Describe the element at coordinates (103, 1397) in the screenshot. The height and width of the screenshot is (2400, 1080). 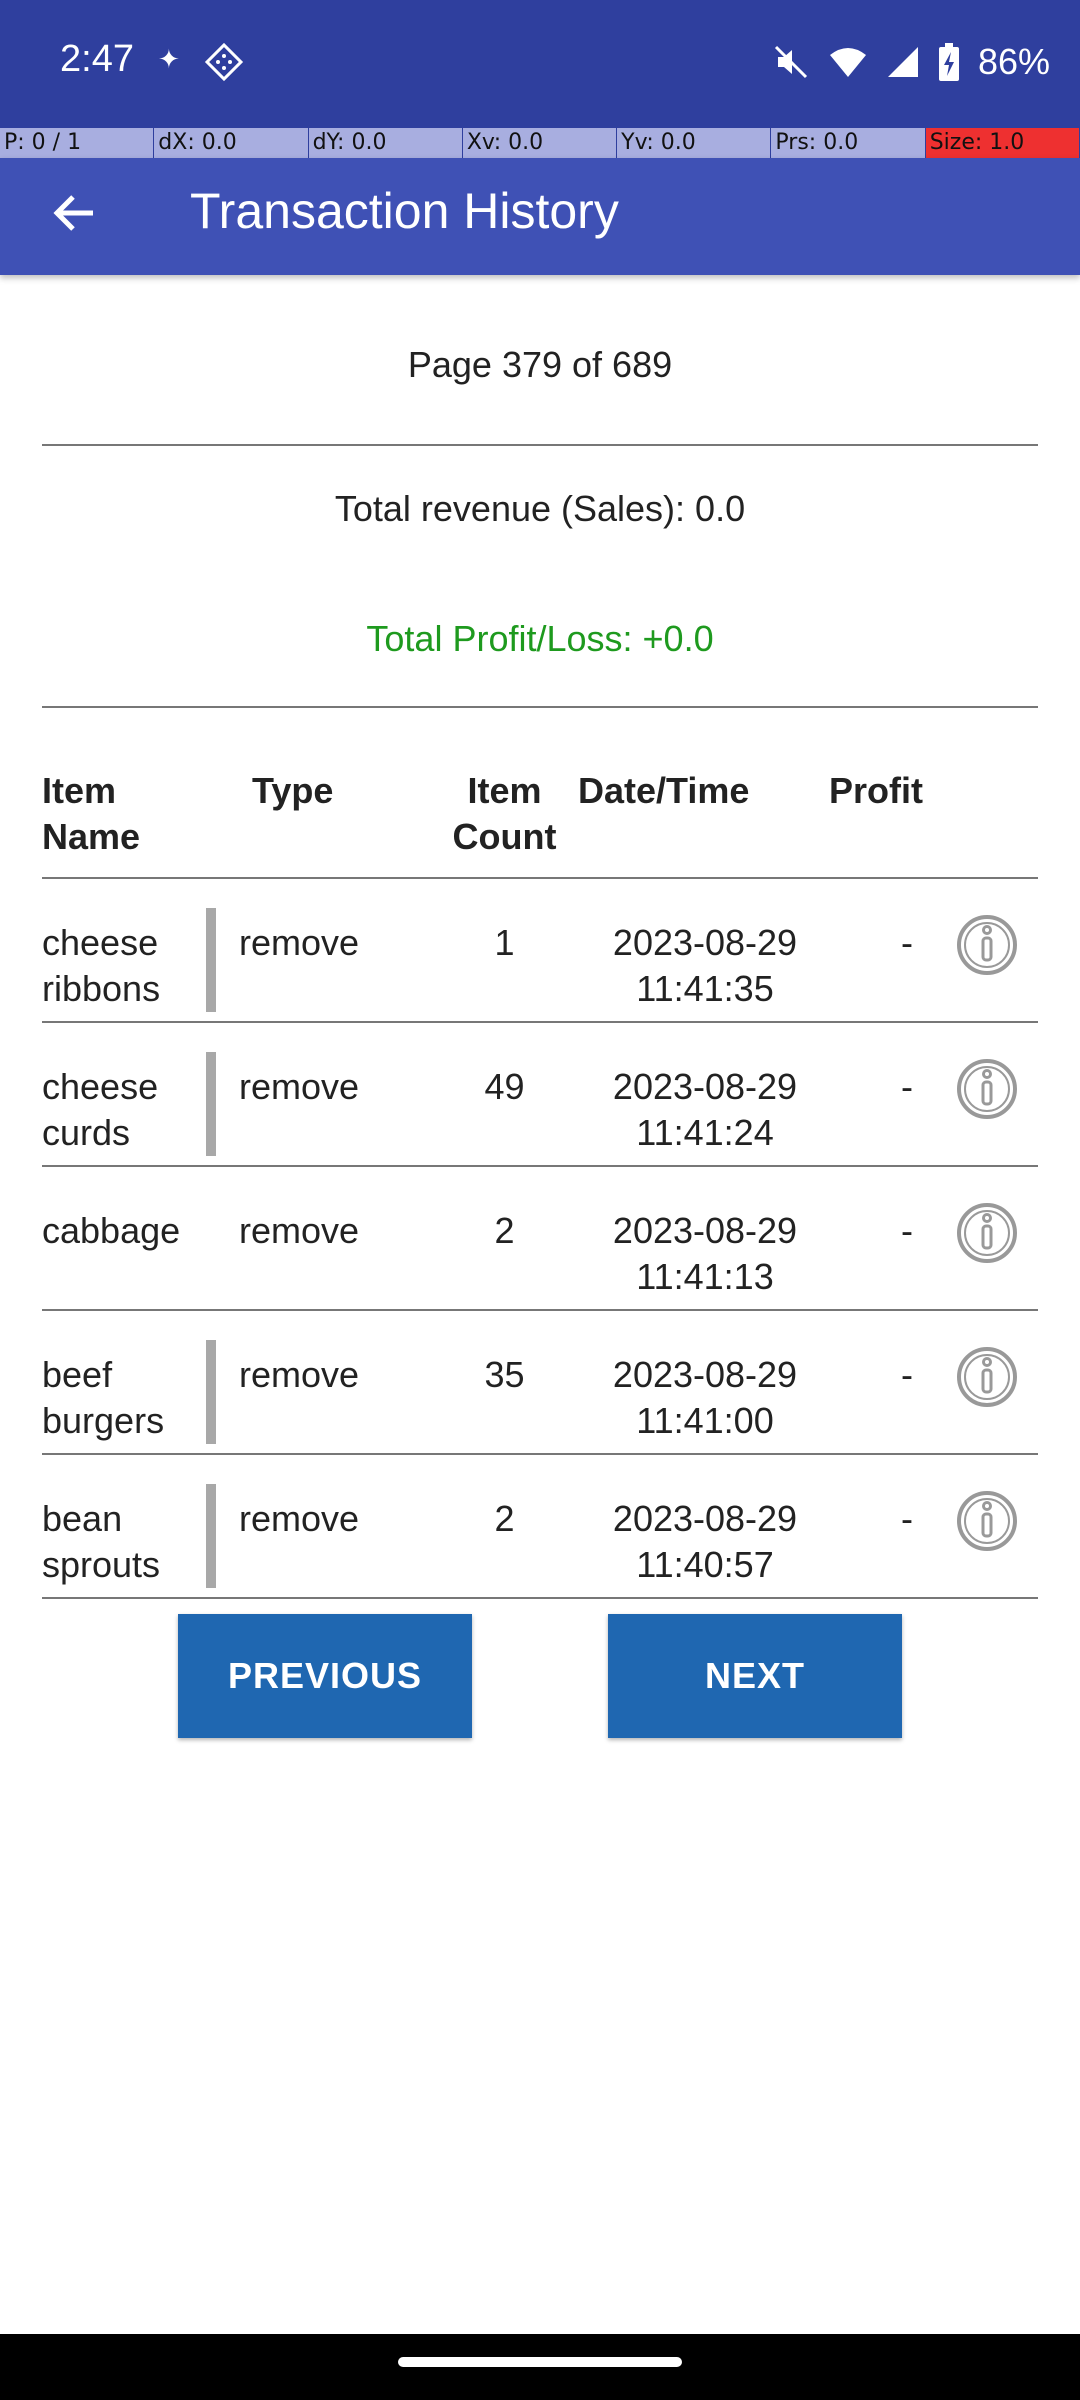
I see `row-item-name: beef burgers` at that location.